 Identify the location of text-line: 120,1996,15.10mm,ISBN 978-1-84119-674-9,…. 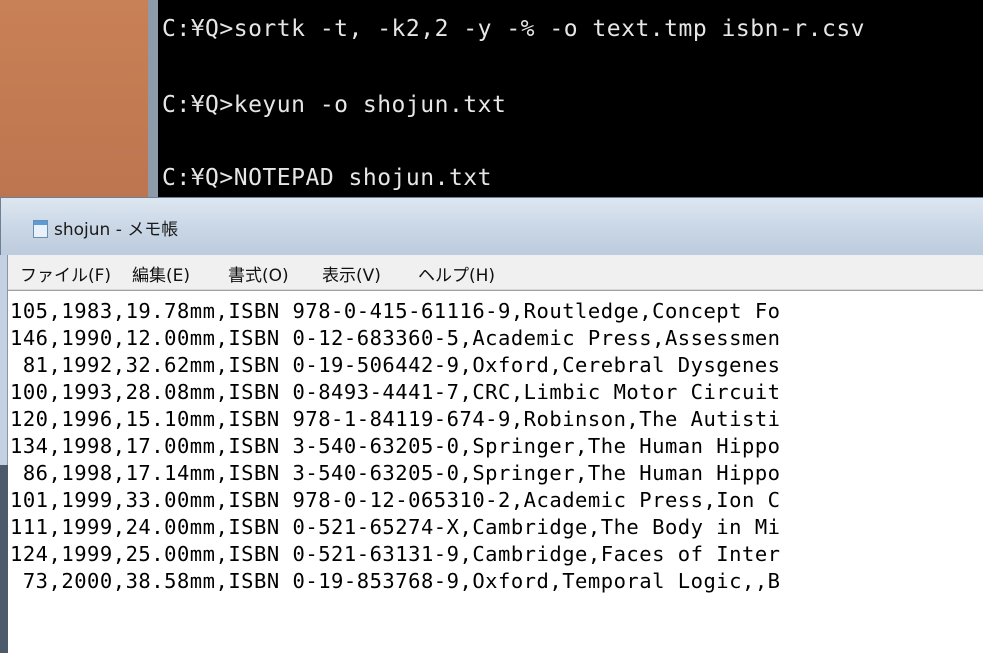
(395, 419).